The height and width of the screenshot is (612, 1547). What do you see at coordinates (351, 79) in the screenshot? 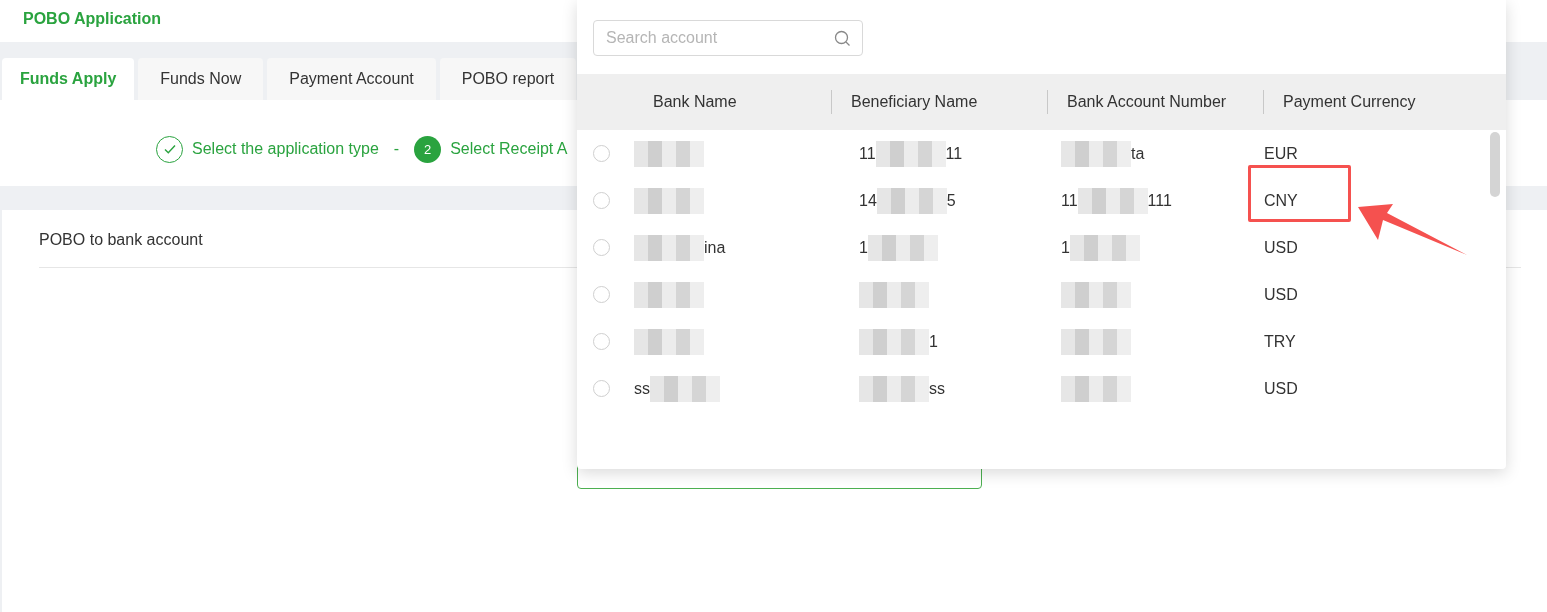
I see `tab: Payment Account` at bounding box center [351, 79].